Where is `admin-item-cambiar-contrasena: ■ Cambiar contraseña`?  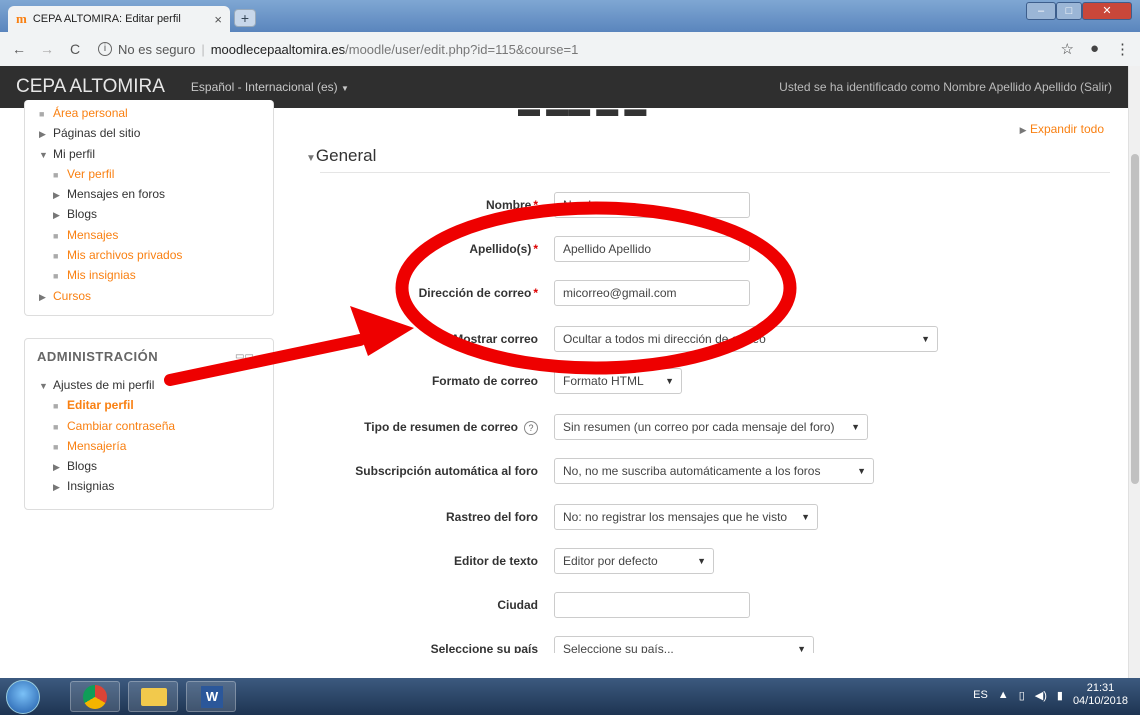 admin-item-cambiar-contrasena: ■ Cambiar contraseña is located at coordinates (107, 426).